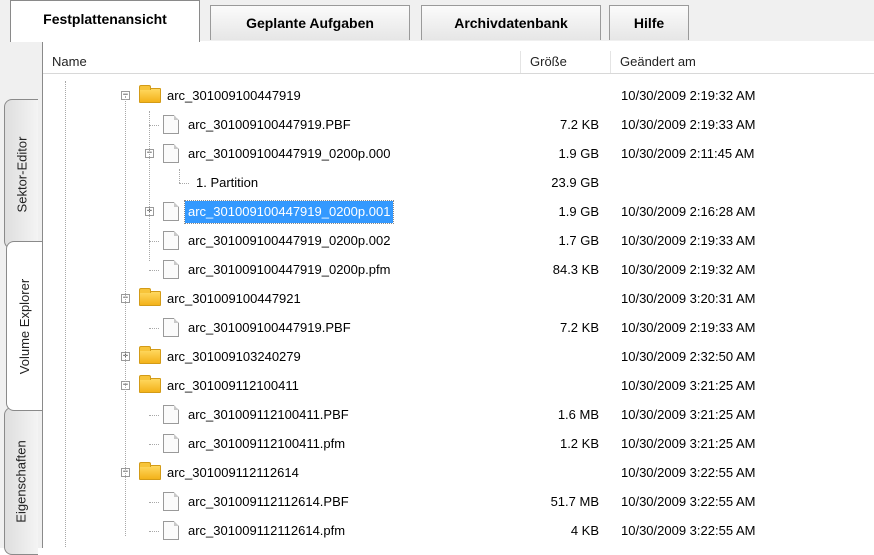 The image size is (874, 555). Describe the element at coordinates (268, 414) in the screenshot. I see `tree-item-label: arc_301009112100411.PBF` at that location.